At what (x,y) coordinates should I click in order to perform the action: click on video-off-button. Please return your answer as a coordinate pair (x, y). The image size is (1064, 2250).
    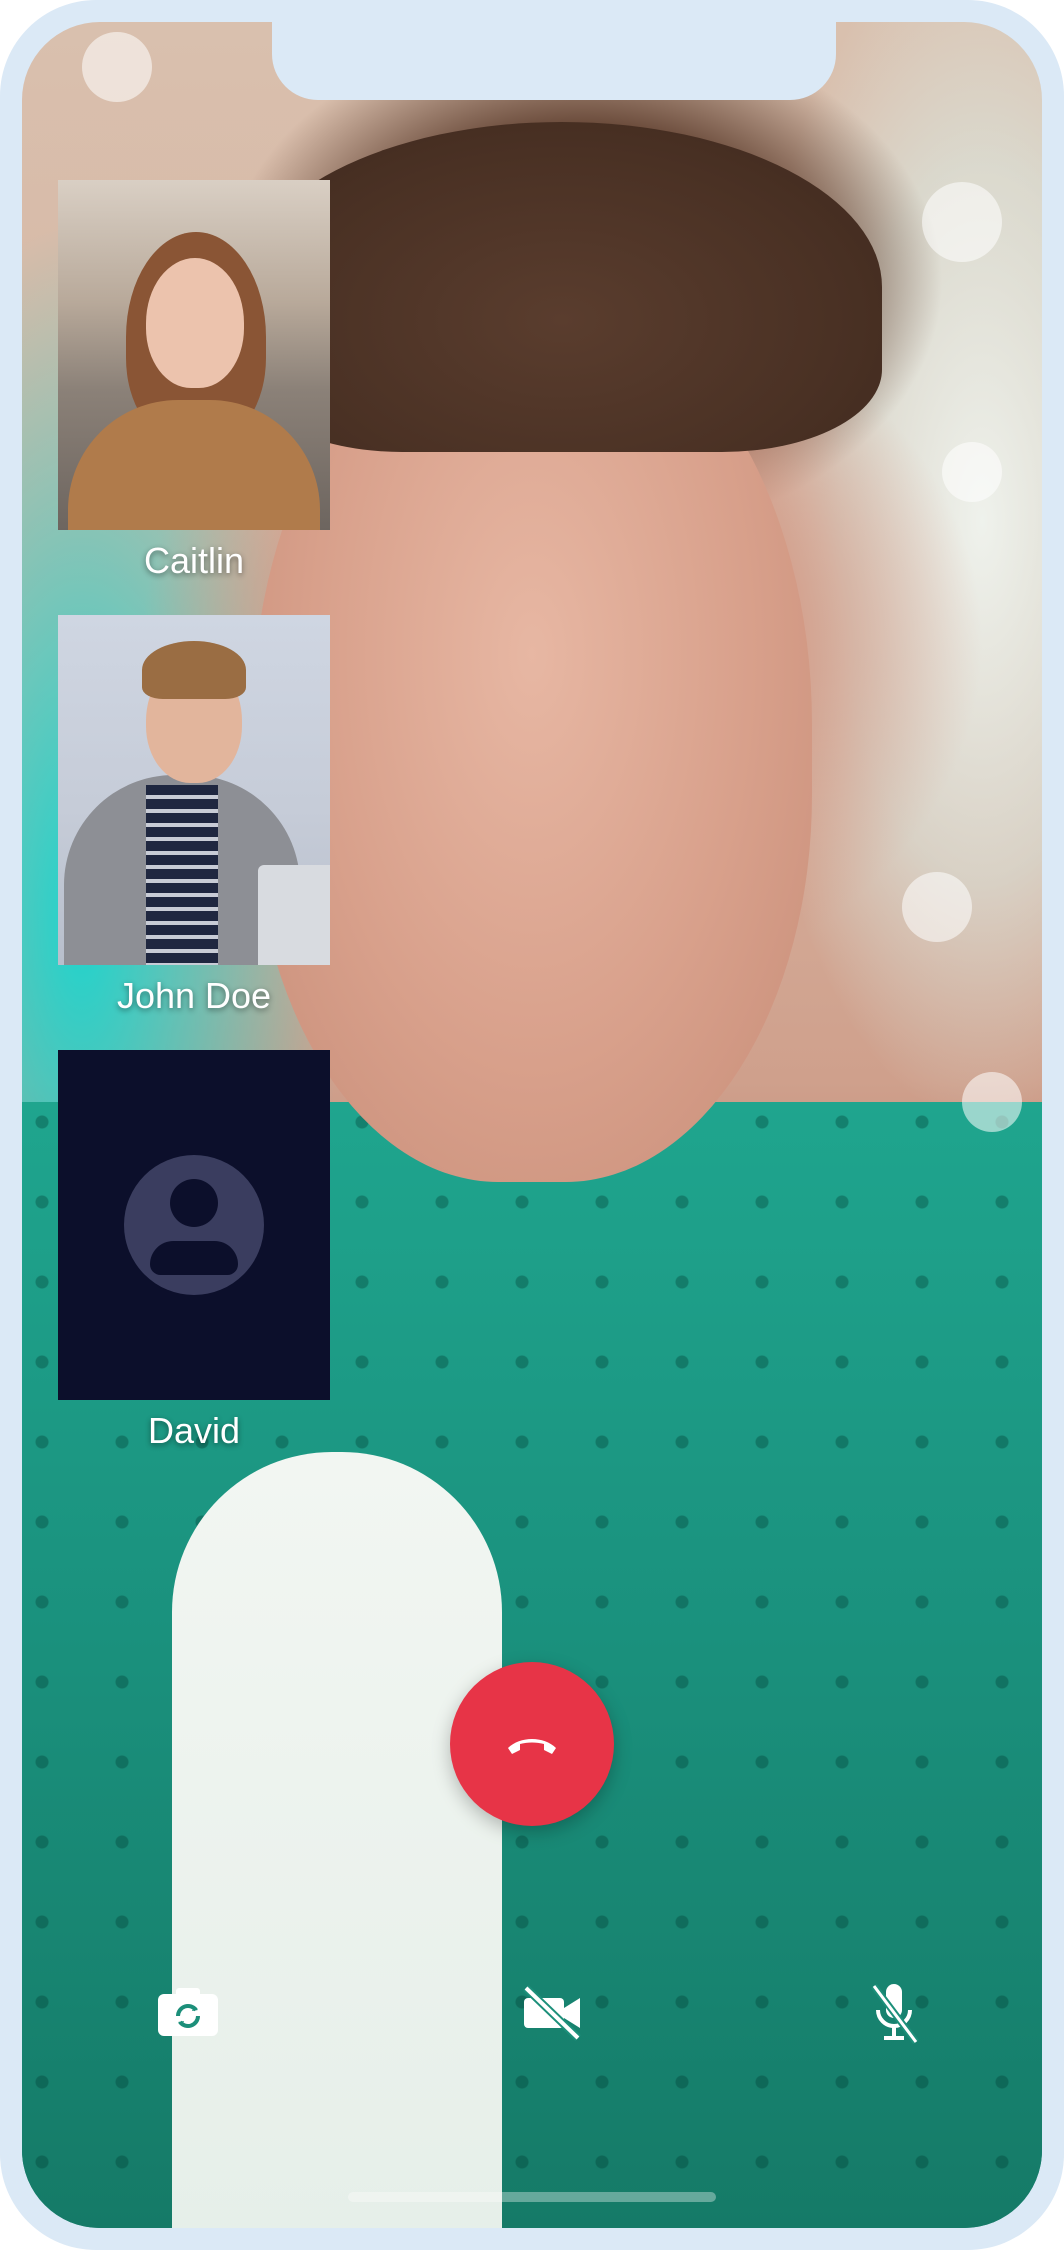
    Looking at the image, I should click on (552, 2012).